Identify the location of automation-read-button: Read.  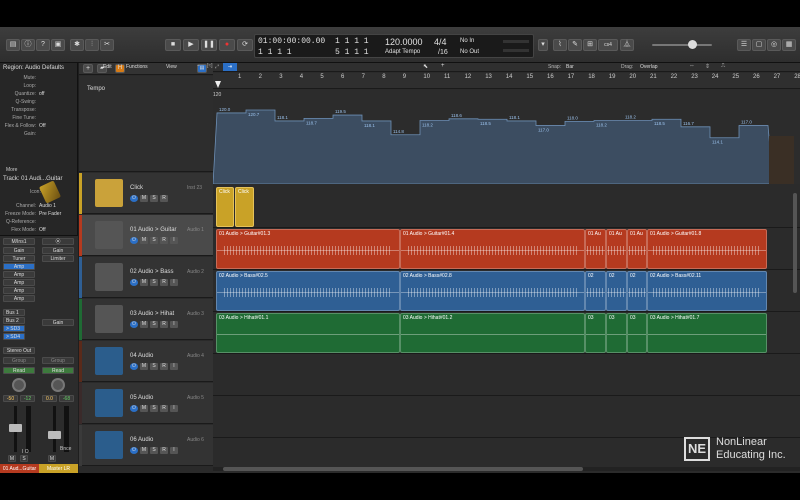
(19, 370).